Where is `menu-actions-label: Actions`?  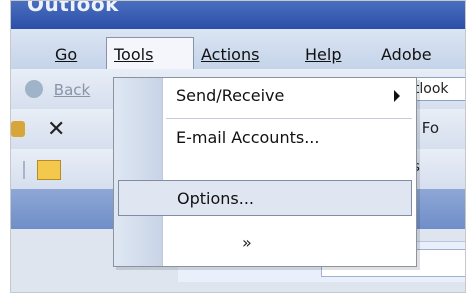 menu-actions-label: Actions is located at coordinates (230, 54).